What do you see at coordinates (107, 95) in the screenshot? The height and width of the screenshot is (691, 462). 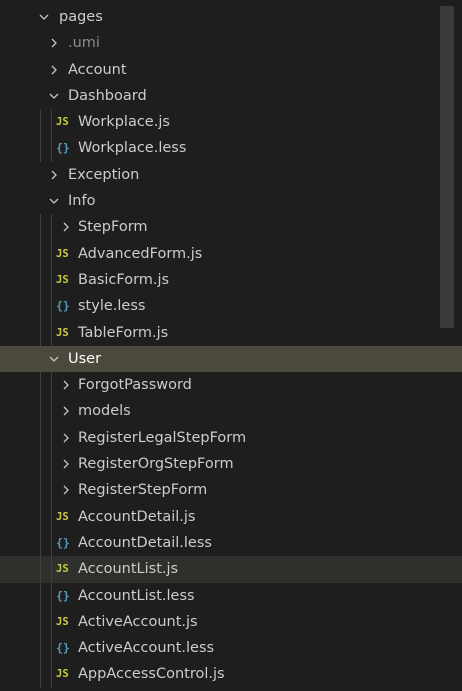 I see `tree-item-label: Dashboard` at bounding box center [107, 95].